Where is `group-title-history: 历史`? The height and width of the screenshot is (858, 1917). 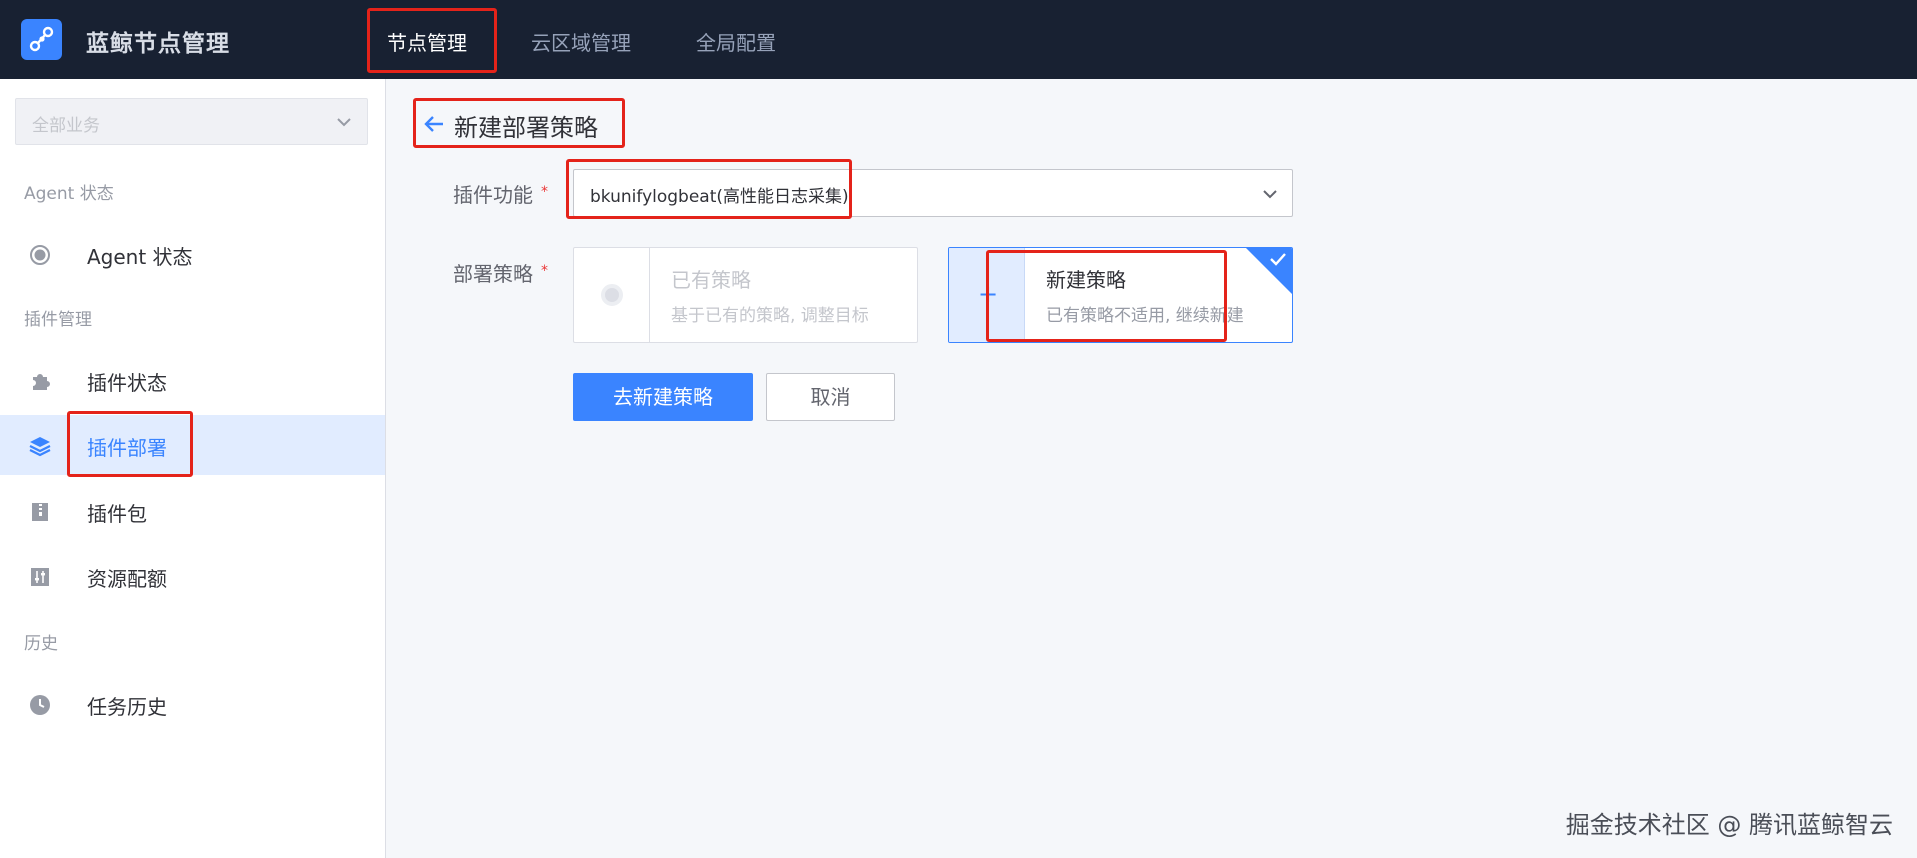
group-title-history: 历史 is located at coordinates (41, 644).